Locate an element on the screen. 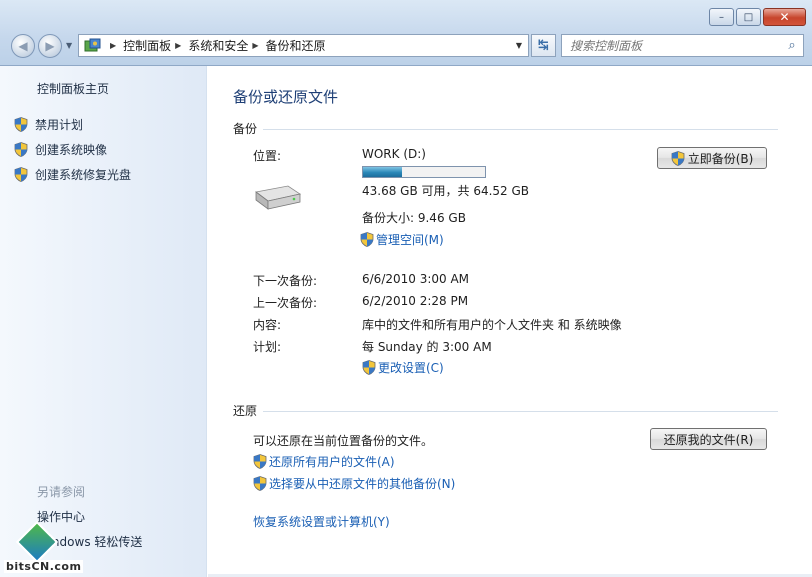  schedule-label: 计划: is located at coordinates (267, 347).